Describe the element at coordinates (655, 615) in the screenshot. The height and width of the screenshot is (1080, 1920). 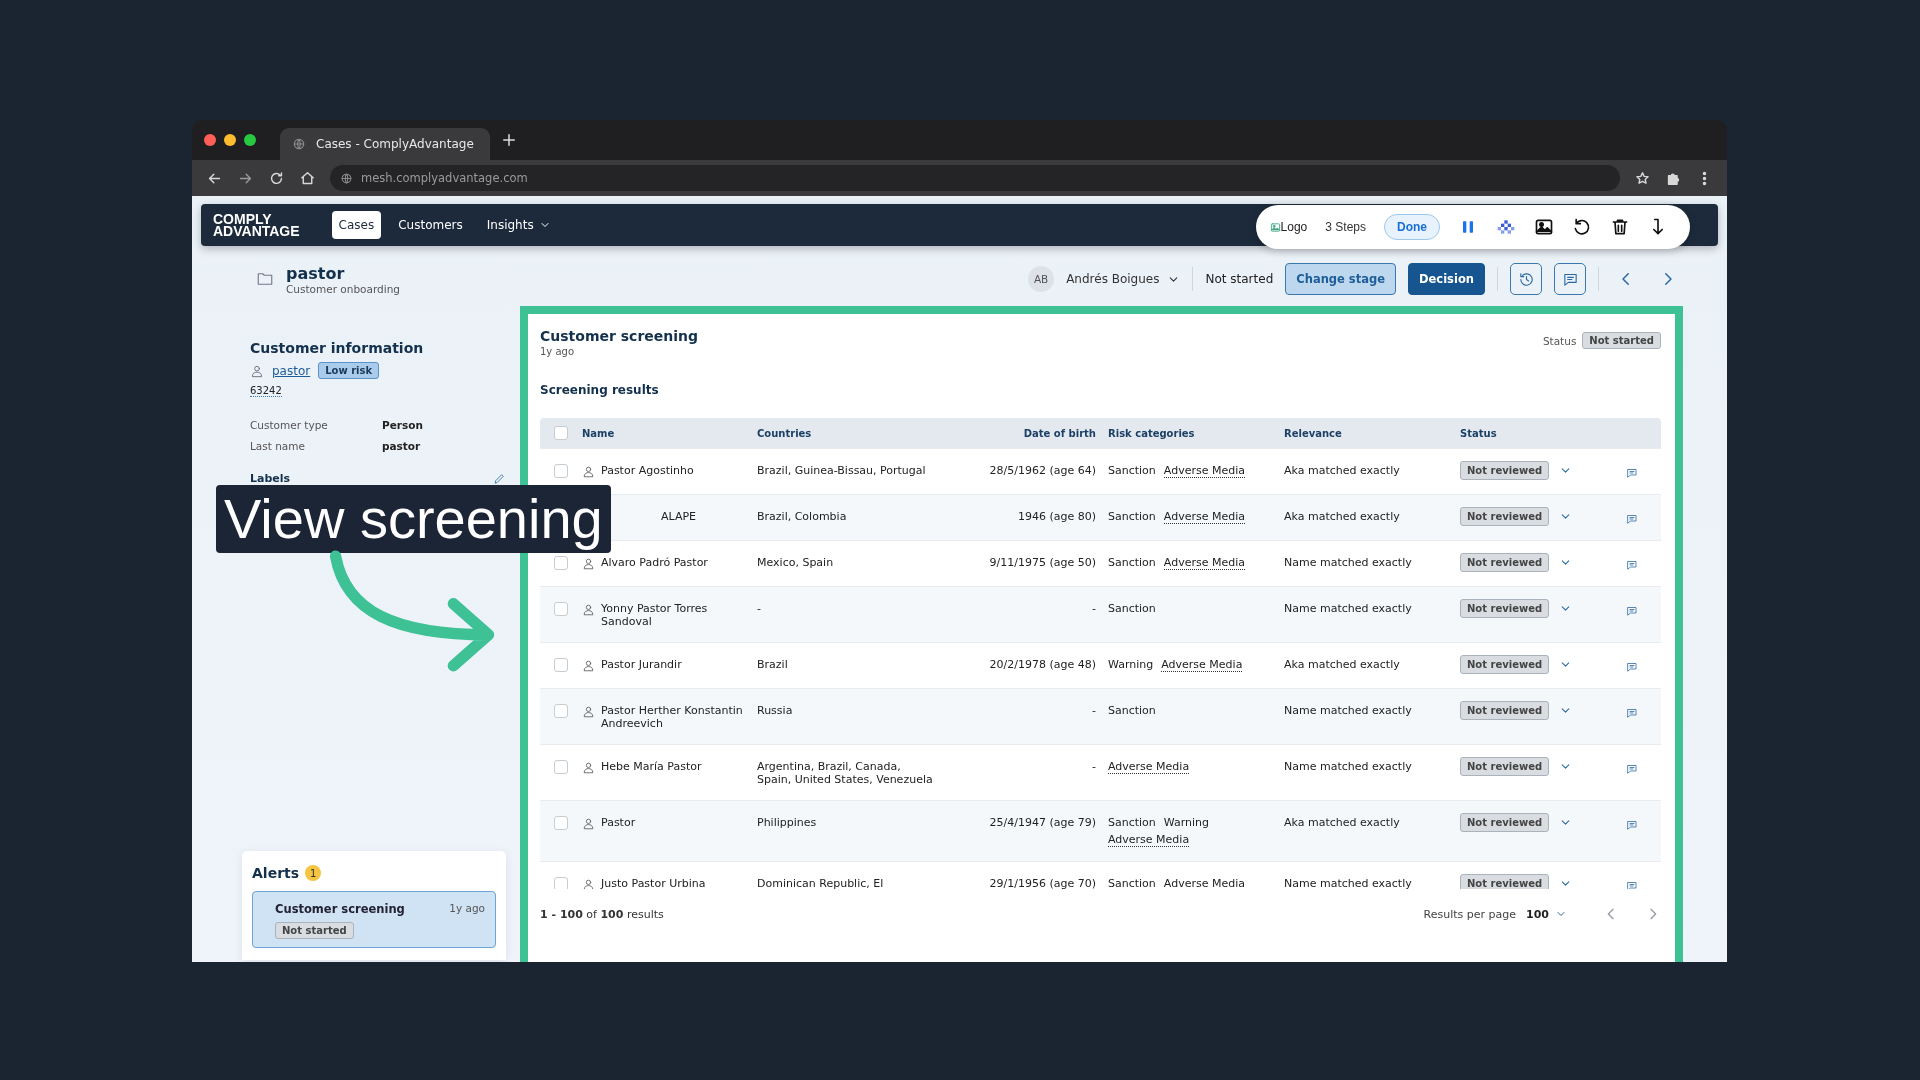
I see `name-cell-text: Yonny Pastor Torres Sandoval` at that location.